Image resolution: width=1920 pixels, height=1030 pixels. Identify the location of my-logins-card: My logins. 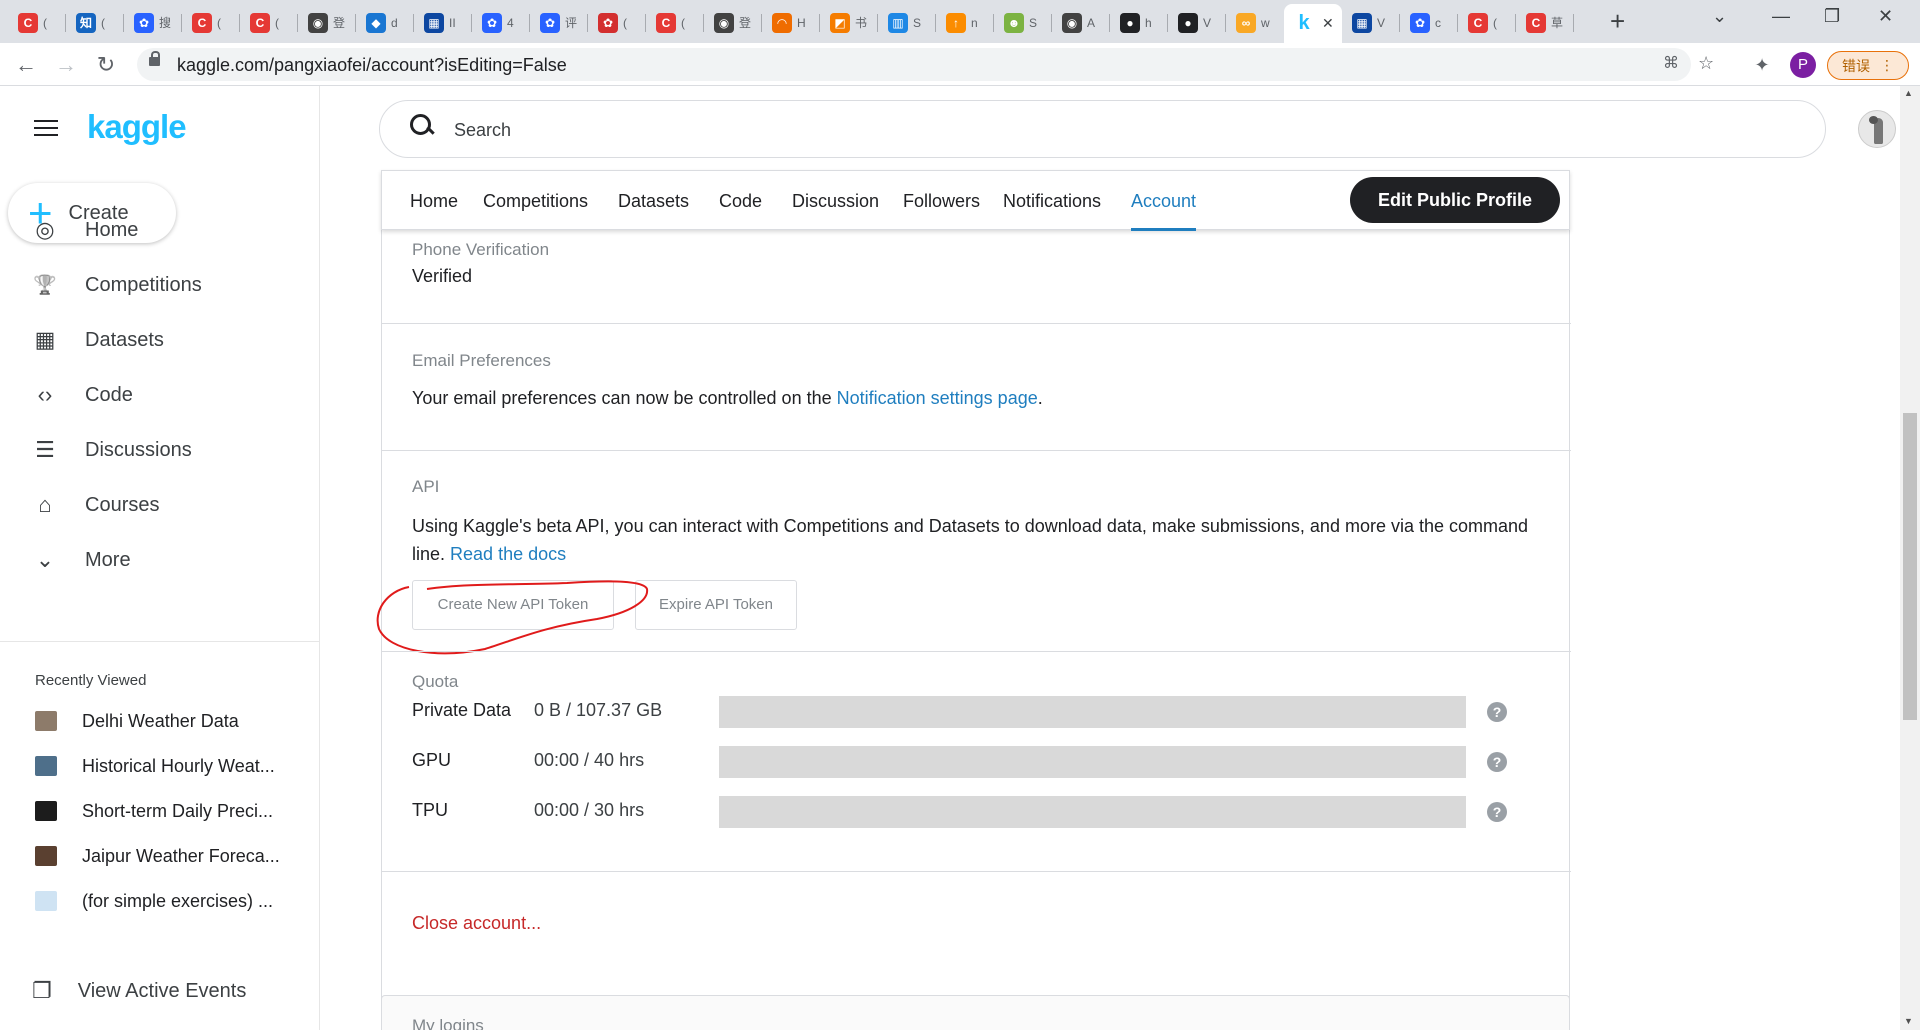
(975, 1012).